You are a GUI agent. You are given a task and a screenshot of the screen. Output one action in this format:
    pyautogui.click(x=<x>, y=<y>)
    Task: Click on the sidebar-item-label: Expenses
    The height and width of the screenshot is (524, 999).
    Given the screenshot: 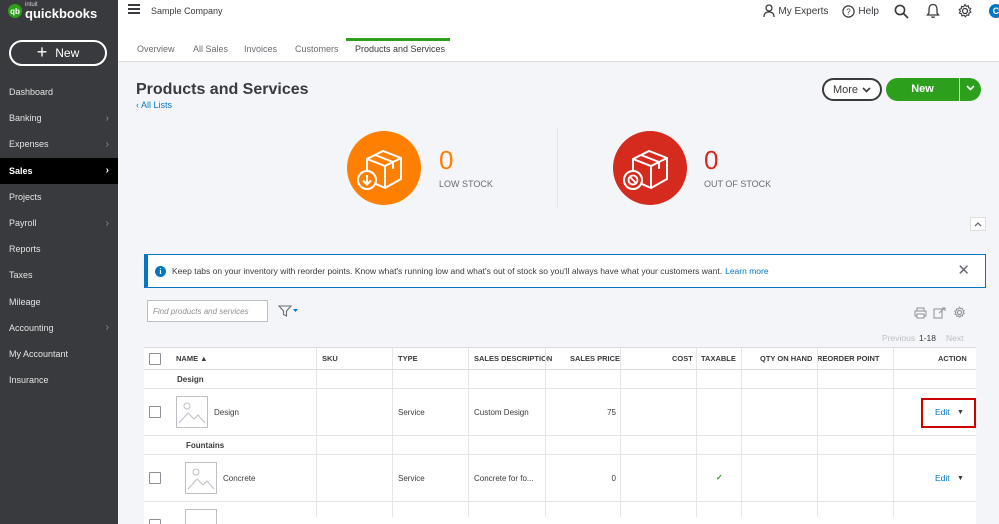 What is the action you would take?
    pyautogui.click(x=29, y=144)
    